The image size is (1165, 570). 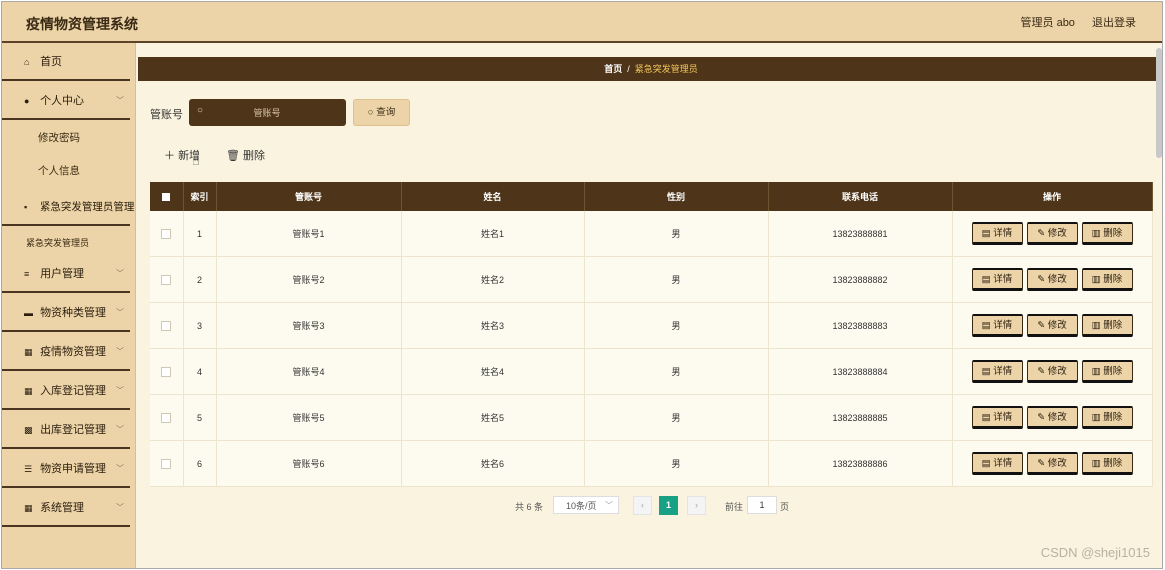 I want to click on logout-link: 退出登录, so click(x=1114, y=23).